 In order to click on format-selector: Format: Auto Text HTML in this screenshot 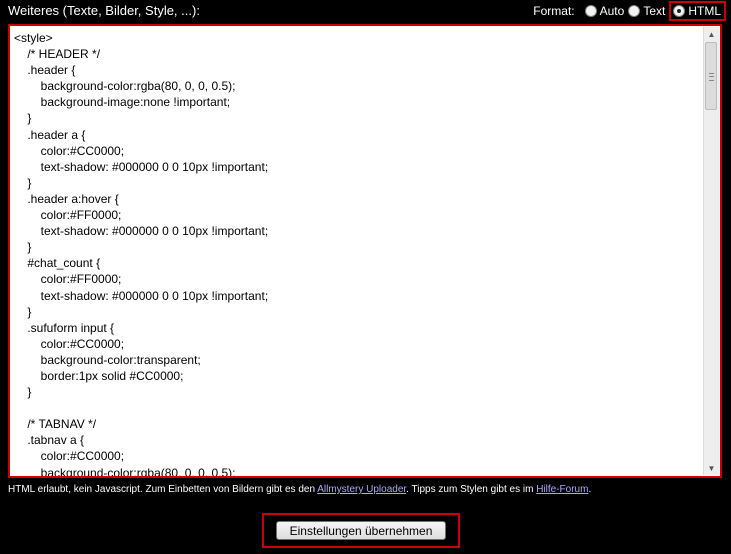, I will do `click(629, 11)`.